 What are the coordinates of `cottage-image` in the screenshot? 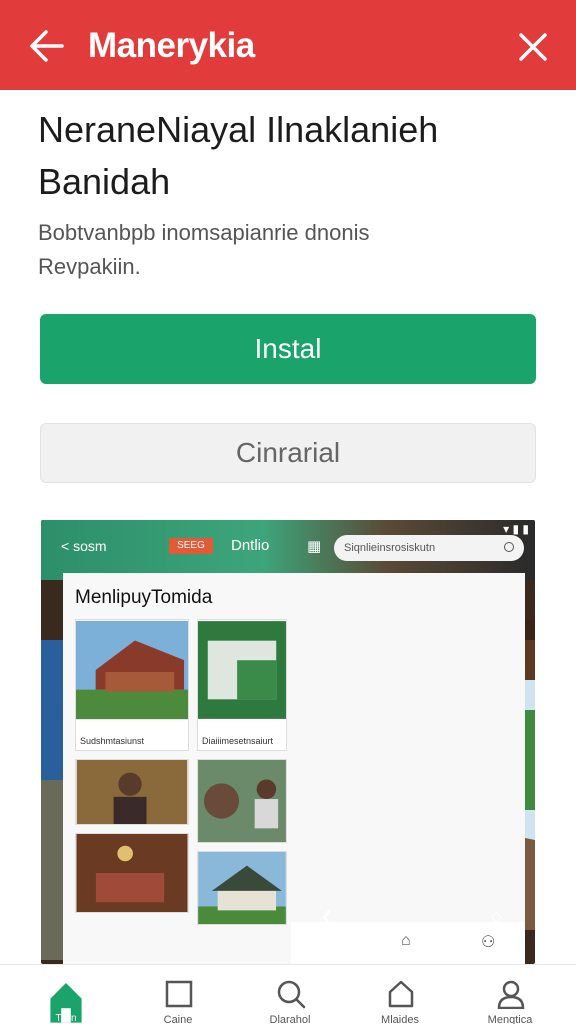 It's located at (242, 888).